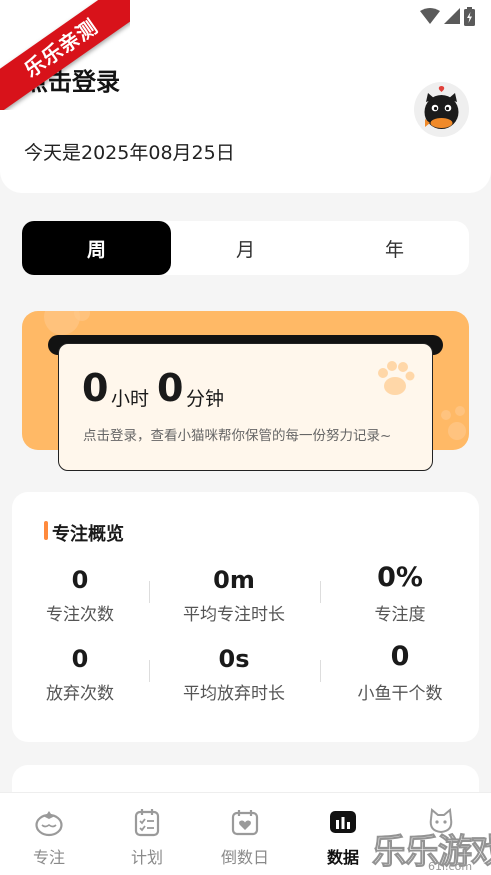 The height and width of the screenshot is (875, 491). What do you see at coordinates (80, 659) in the screenshot?
I see `stat-giveup-count-value: 0` at bounding box center [80, 659].